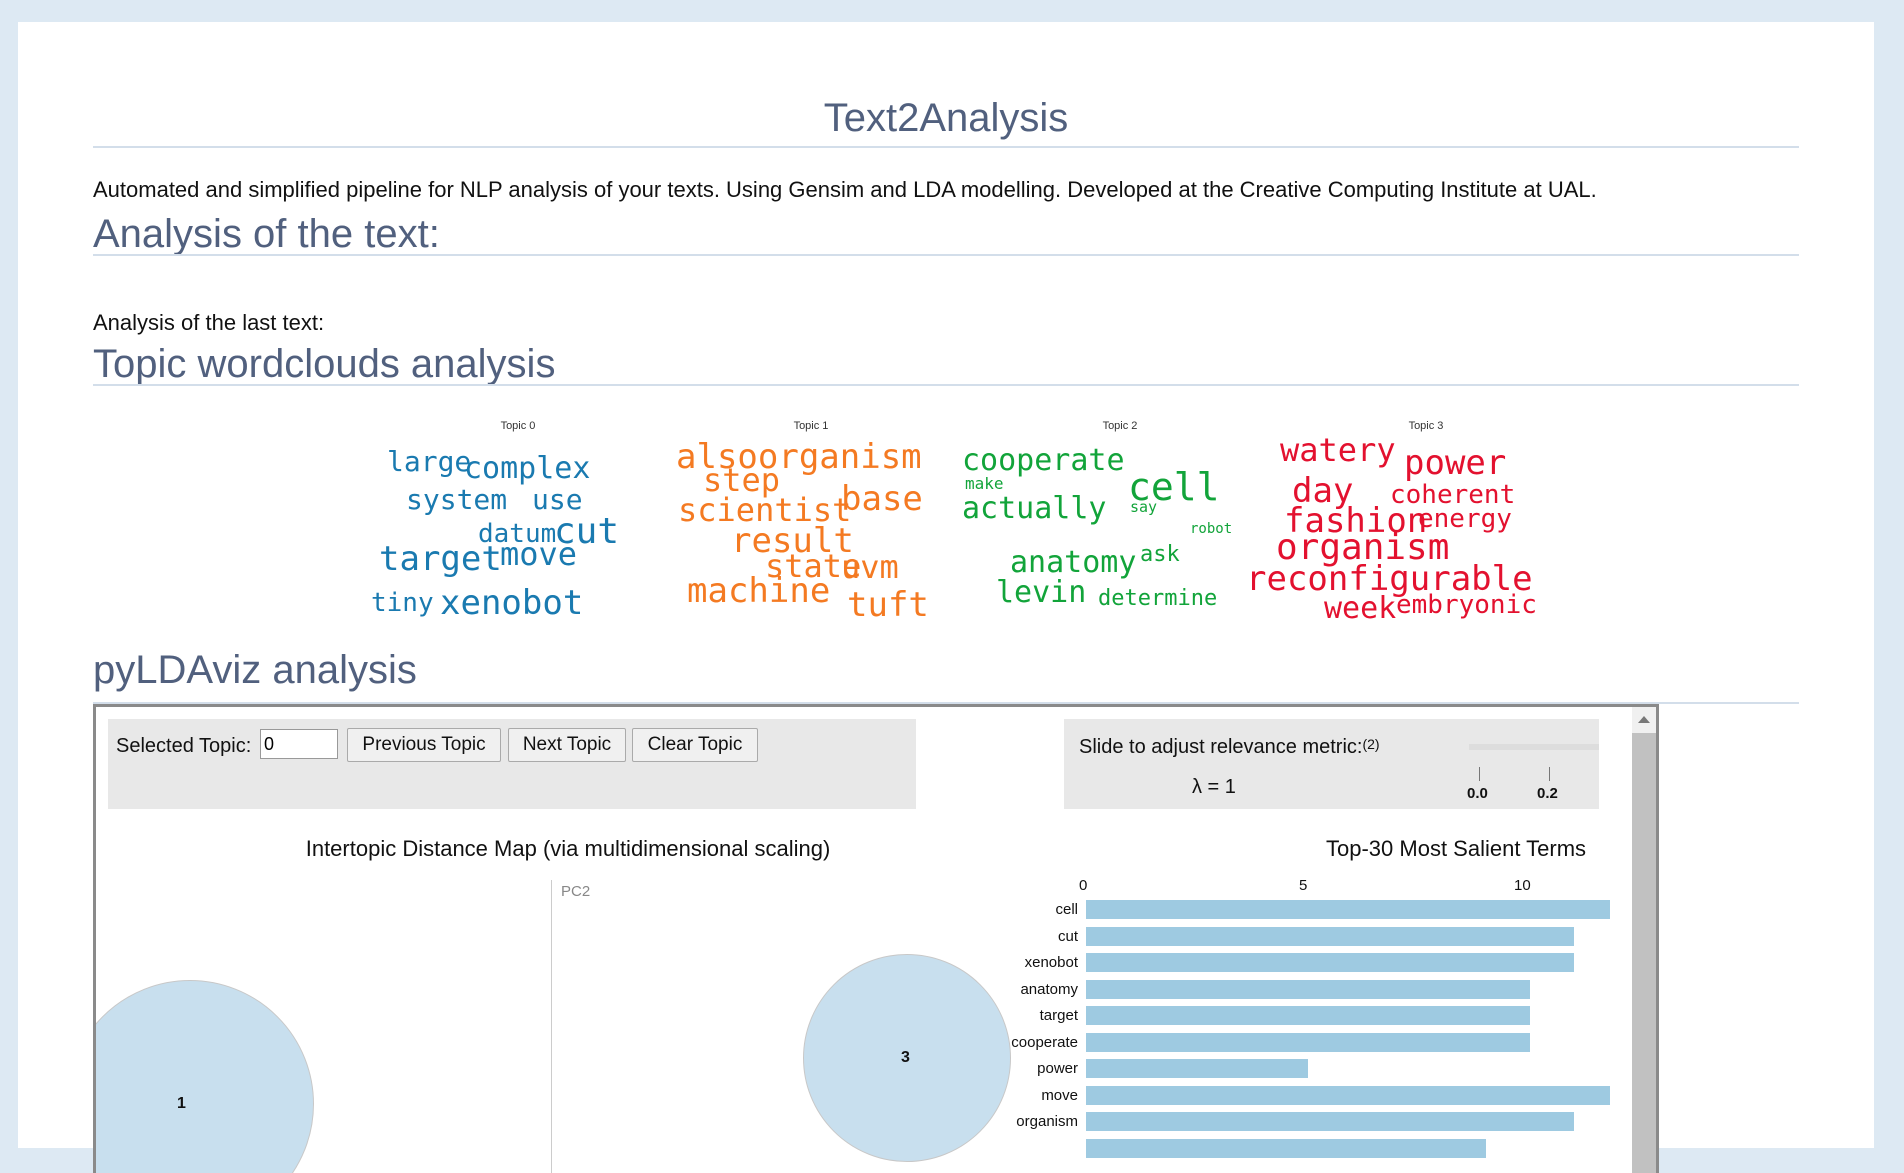 This screenshot has width=1904, height=1173. I want to click on slider-tick-label: 0.0, so click(1477, 793).